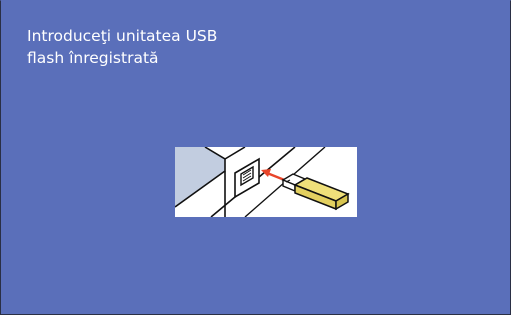 Image resolution: width=511 pixels, height=315 pixels. Describe the element at coordinates (122, 36) in the screenshot. I see `message-line-1: Introduceţi unitatea USB` at that location.